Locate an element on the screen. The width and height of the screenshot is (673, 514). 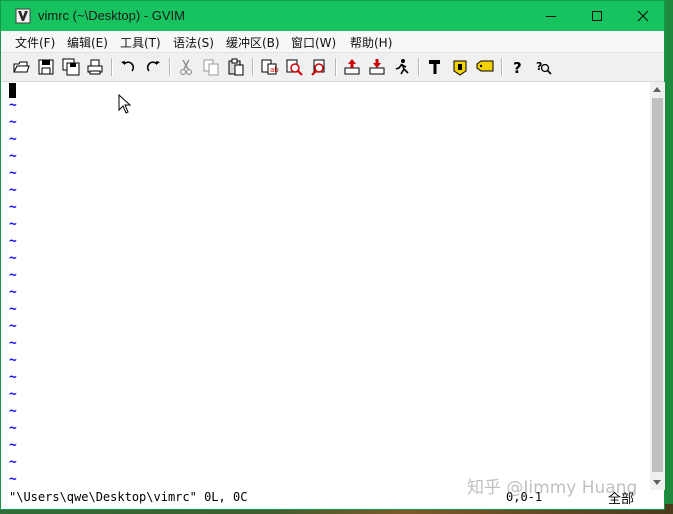
print-icon is located at coordinates (95, 67).